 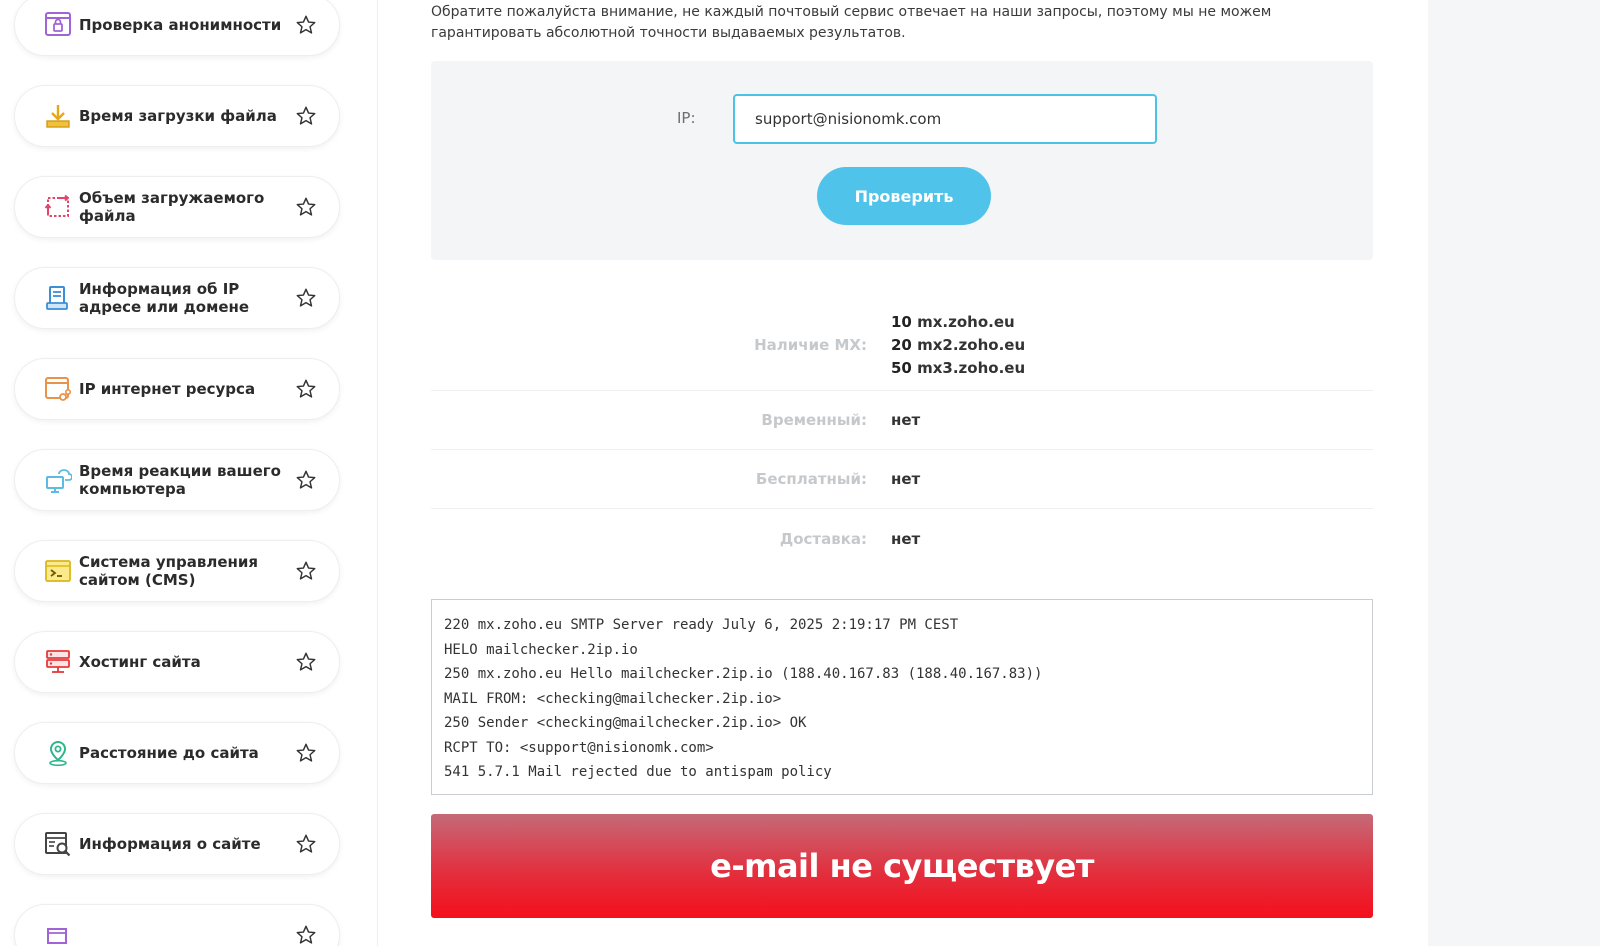 I want to click on cms-terminal-icon, so click(x=58, y=571).